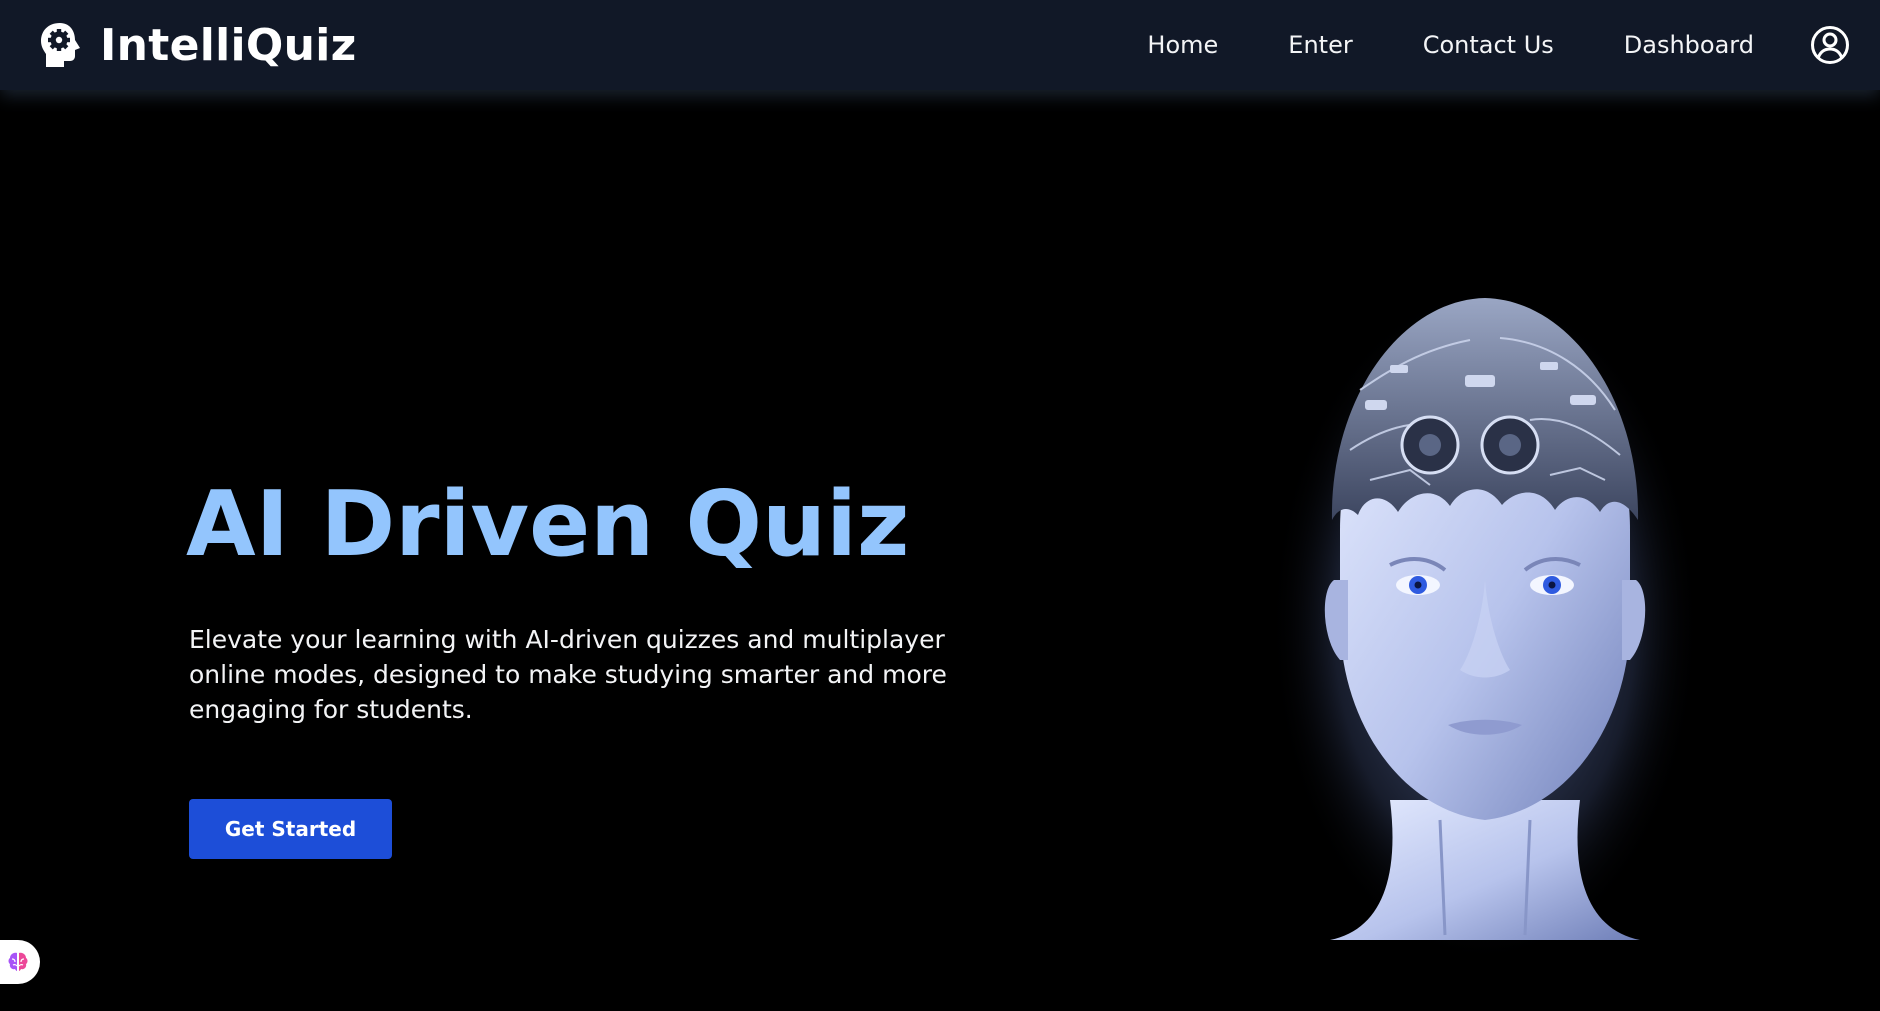  I want to click on user-circle-icon, so click(1830, 45).